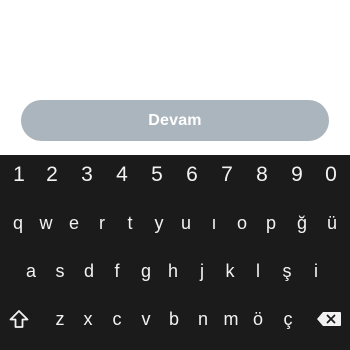  Describe the element at coordinates (214, 223) in the screenshot. I see `key-dotless-i: ı` at that location.